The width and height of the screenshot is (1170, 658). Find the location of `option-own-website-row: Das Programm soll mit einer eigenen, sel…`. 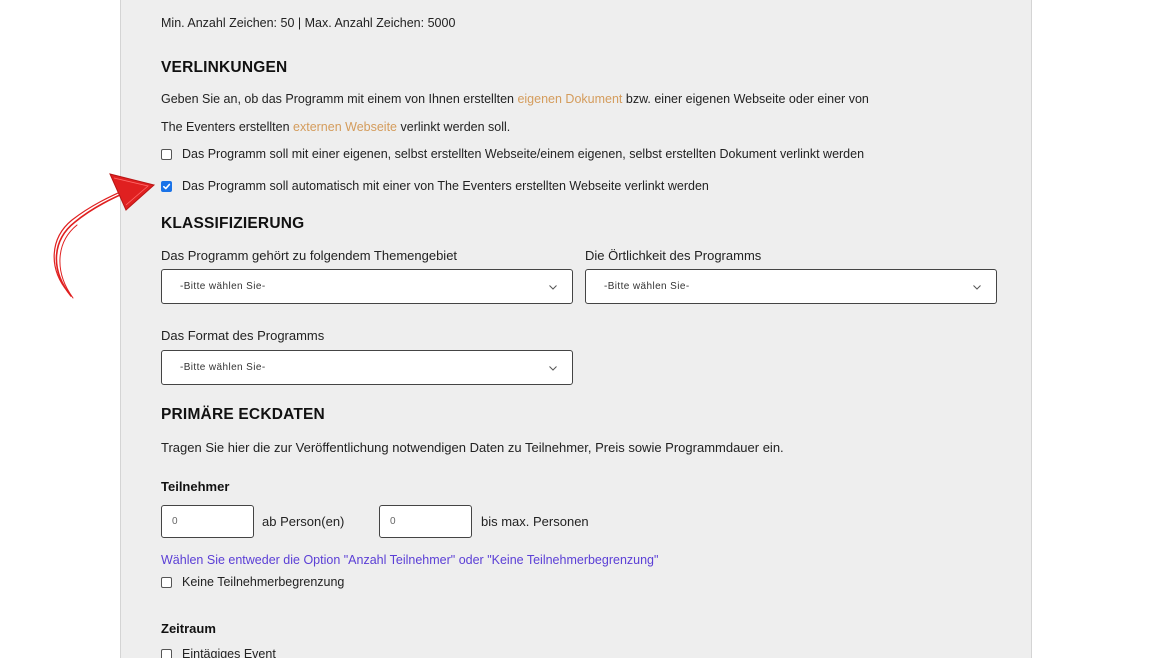

option-own-website-row: Das Programm soll mit einer eigenen, sel… is located at coordinates (512, 154).